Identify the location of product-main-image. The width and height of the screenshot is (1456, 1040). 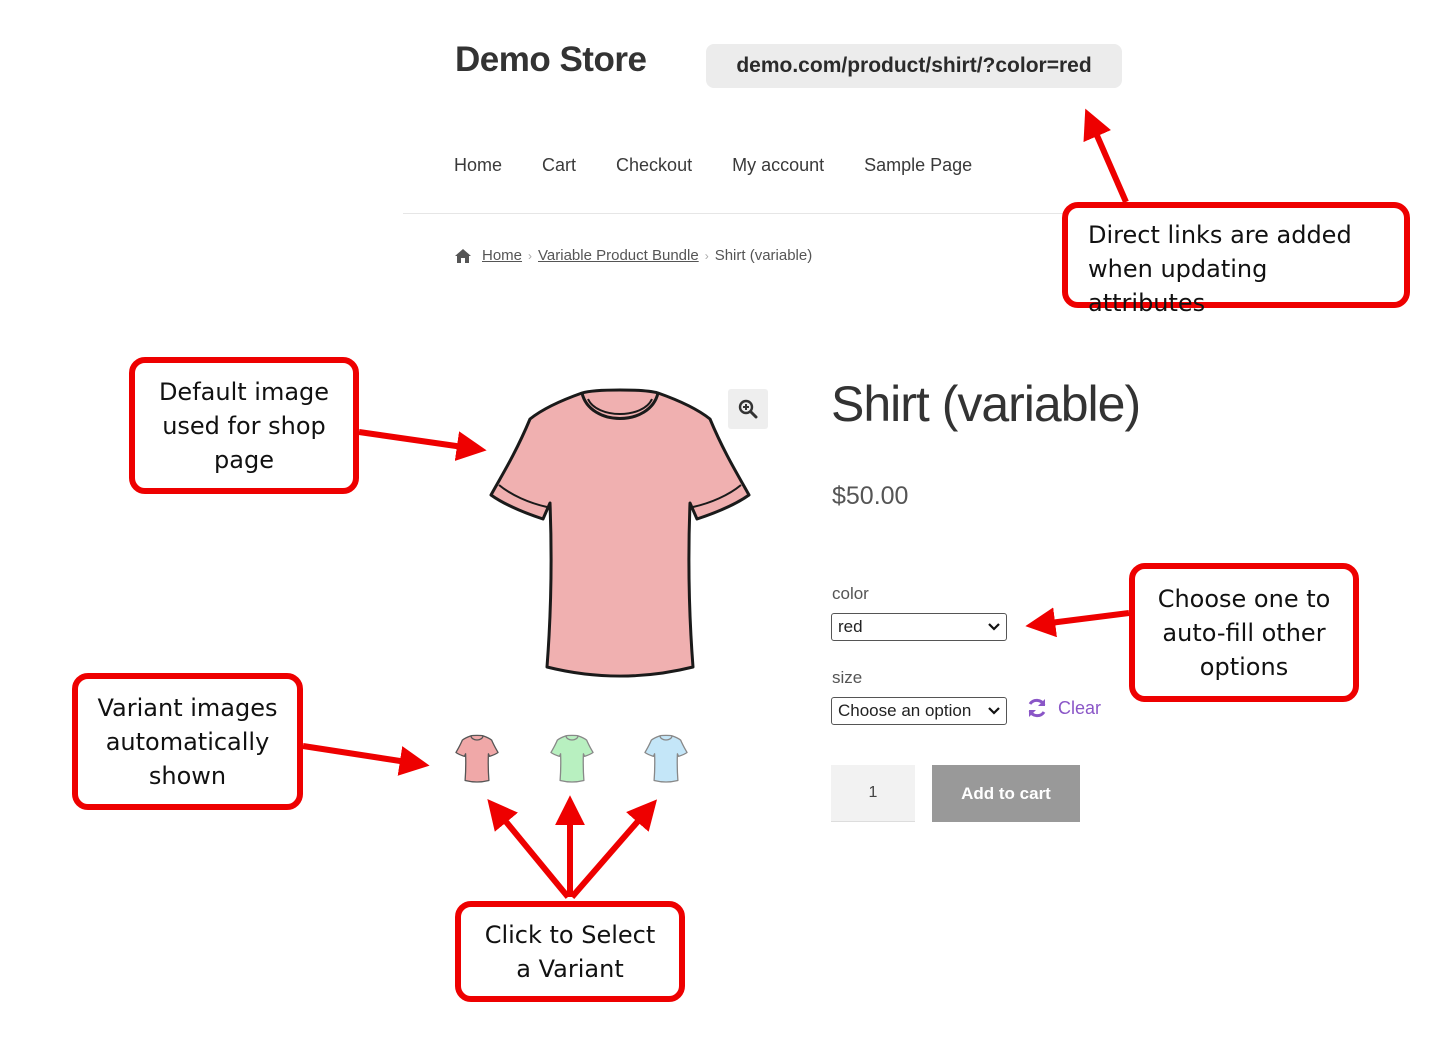
(620, 535).